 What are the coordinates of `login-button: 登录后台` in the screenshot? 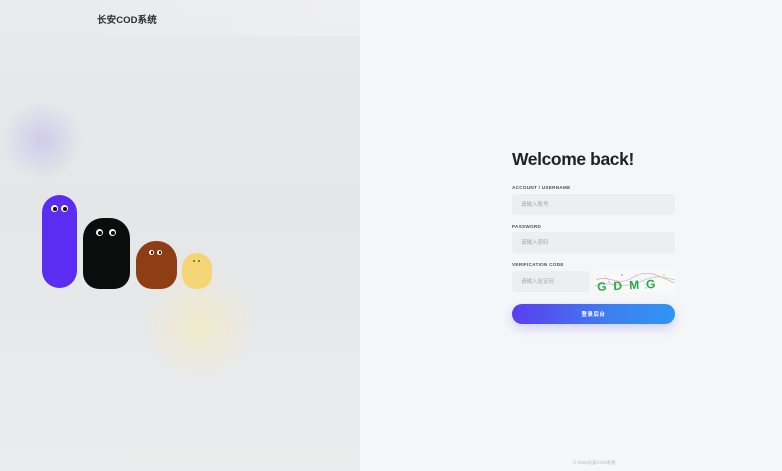 It's located at (593, 314).